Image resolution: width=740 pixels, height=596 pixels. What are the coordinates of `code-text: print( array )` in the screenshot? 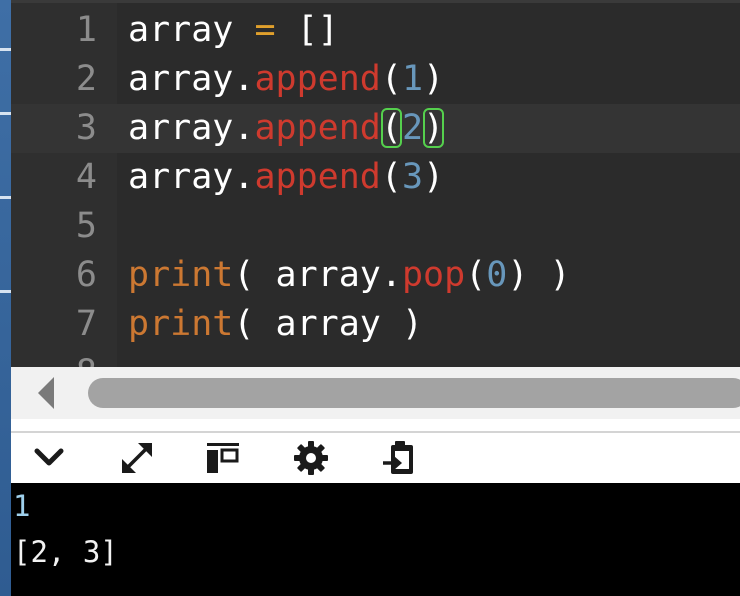 It's located at (275, 324).